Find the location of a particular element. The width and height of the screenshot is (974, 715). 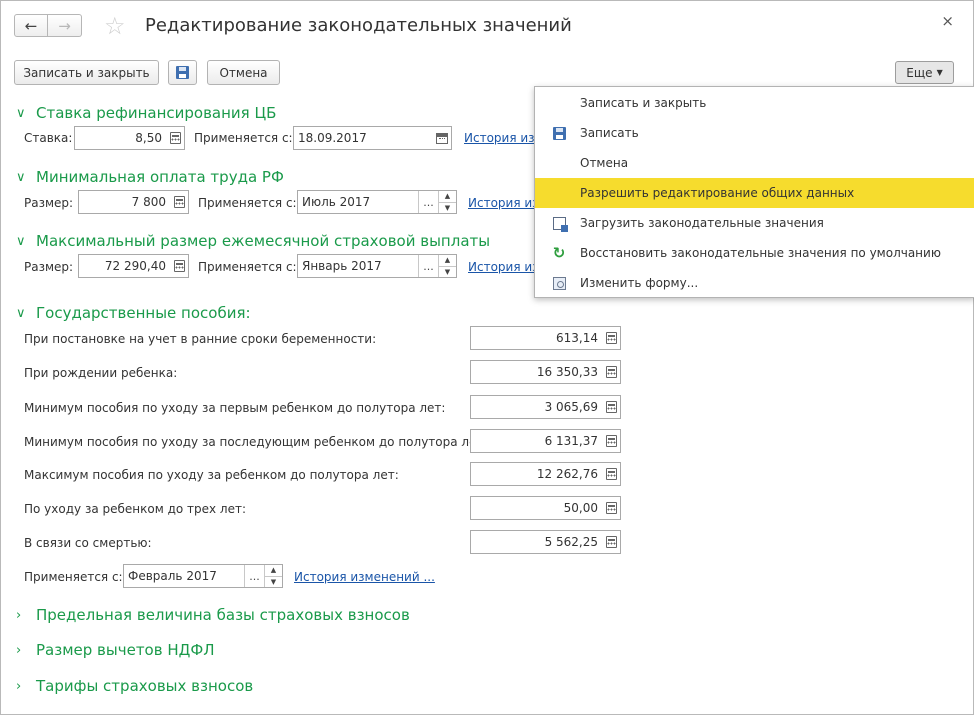

benefit-value: 16 350,33 is located at coordinates (567, 372).